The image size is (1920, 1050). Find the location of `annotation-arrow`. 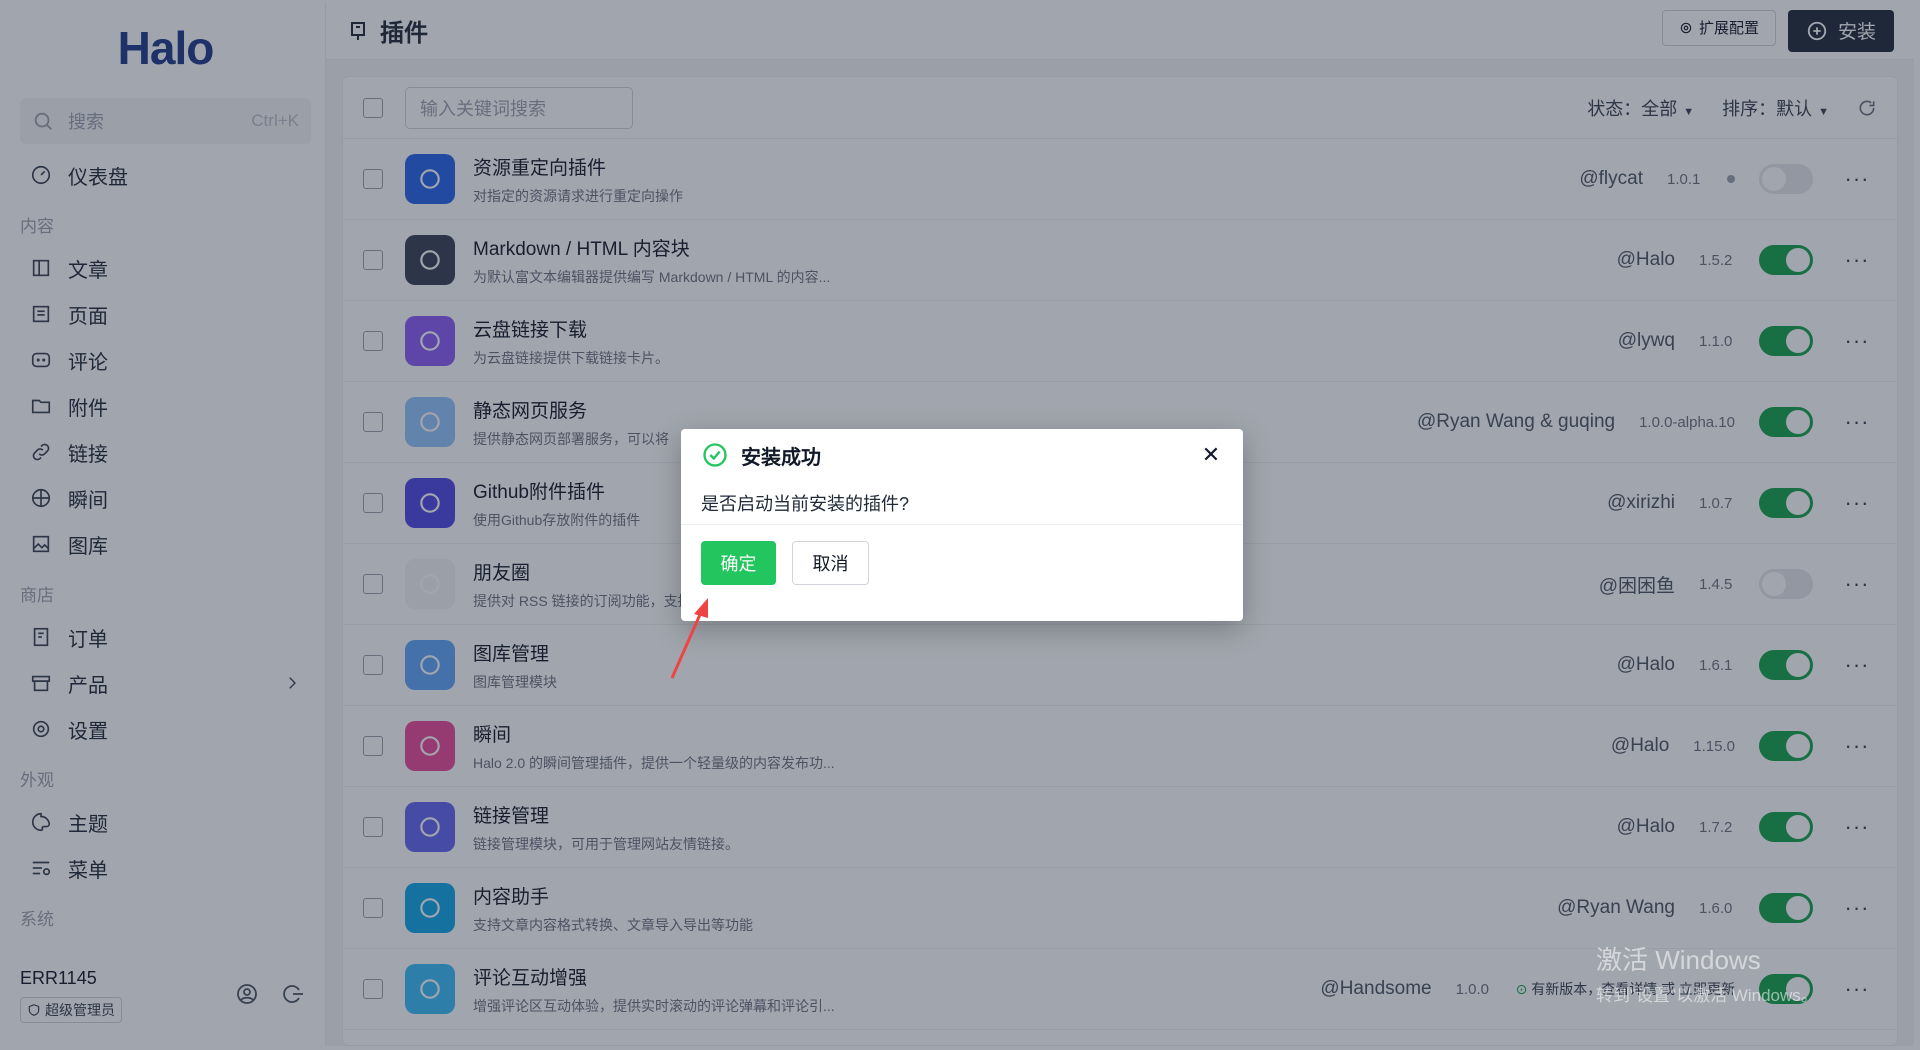

annotation-arrow is located at coordinates (689, 638).